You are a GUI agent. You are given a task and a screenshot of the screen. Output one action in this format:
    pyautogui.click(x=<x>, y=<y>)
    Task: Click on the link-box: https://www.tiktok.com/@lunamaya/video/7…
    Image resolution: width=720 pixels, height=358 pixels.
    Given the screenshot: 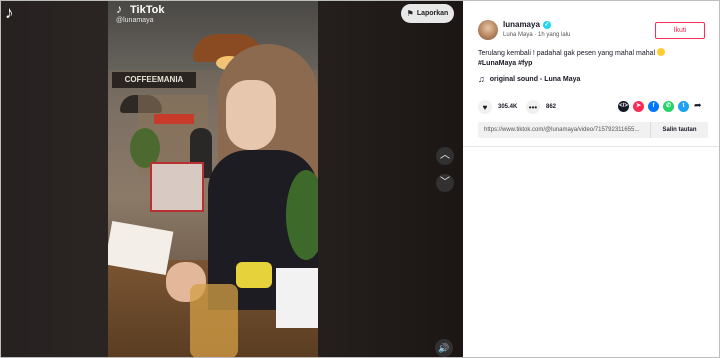 What is the action you would take?
    pyautogui.click(x=593, y=130)
    